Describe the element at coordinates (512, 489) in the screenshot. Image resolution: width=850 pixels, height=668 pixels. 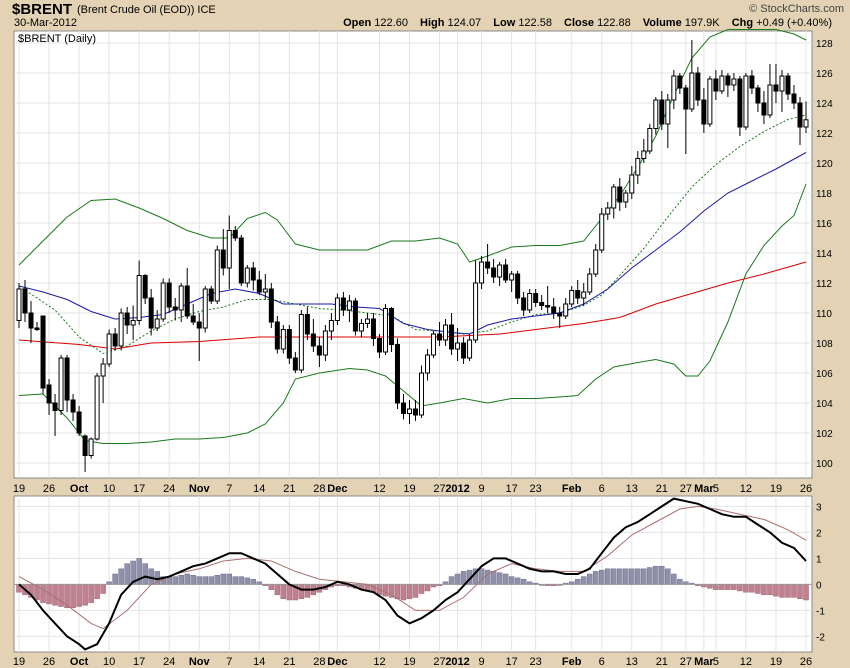
I see `price-x-tick-label: 17` at that location.